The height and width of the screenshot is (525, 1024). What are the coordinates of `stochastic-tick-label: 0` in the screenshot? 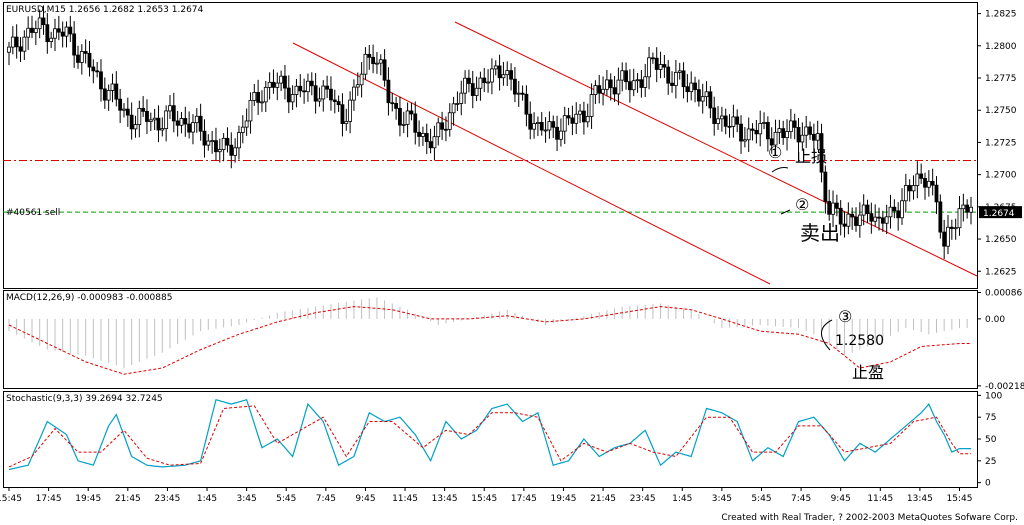 It's located at (988, 484).